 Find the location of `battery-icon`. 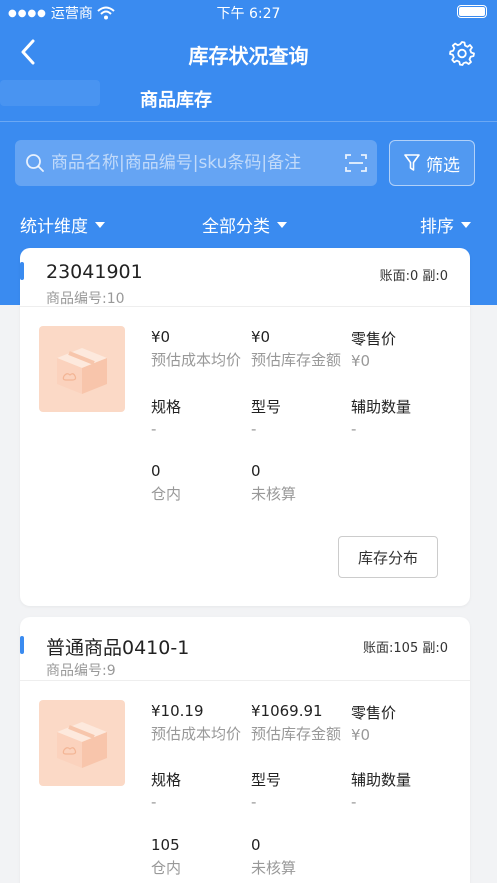

battery-icon is located at coordinates (472, 11).